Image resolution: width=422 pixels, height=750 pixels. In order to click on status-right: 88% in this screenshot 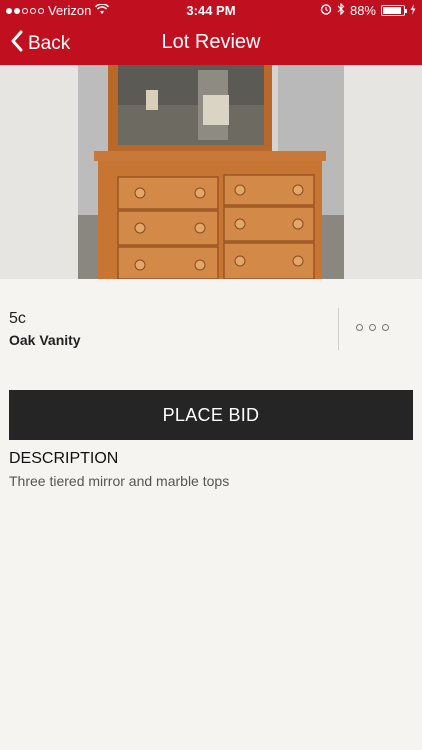, I will do `click(368, 10)`.